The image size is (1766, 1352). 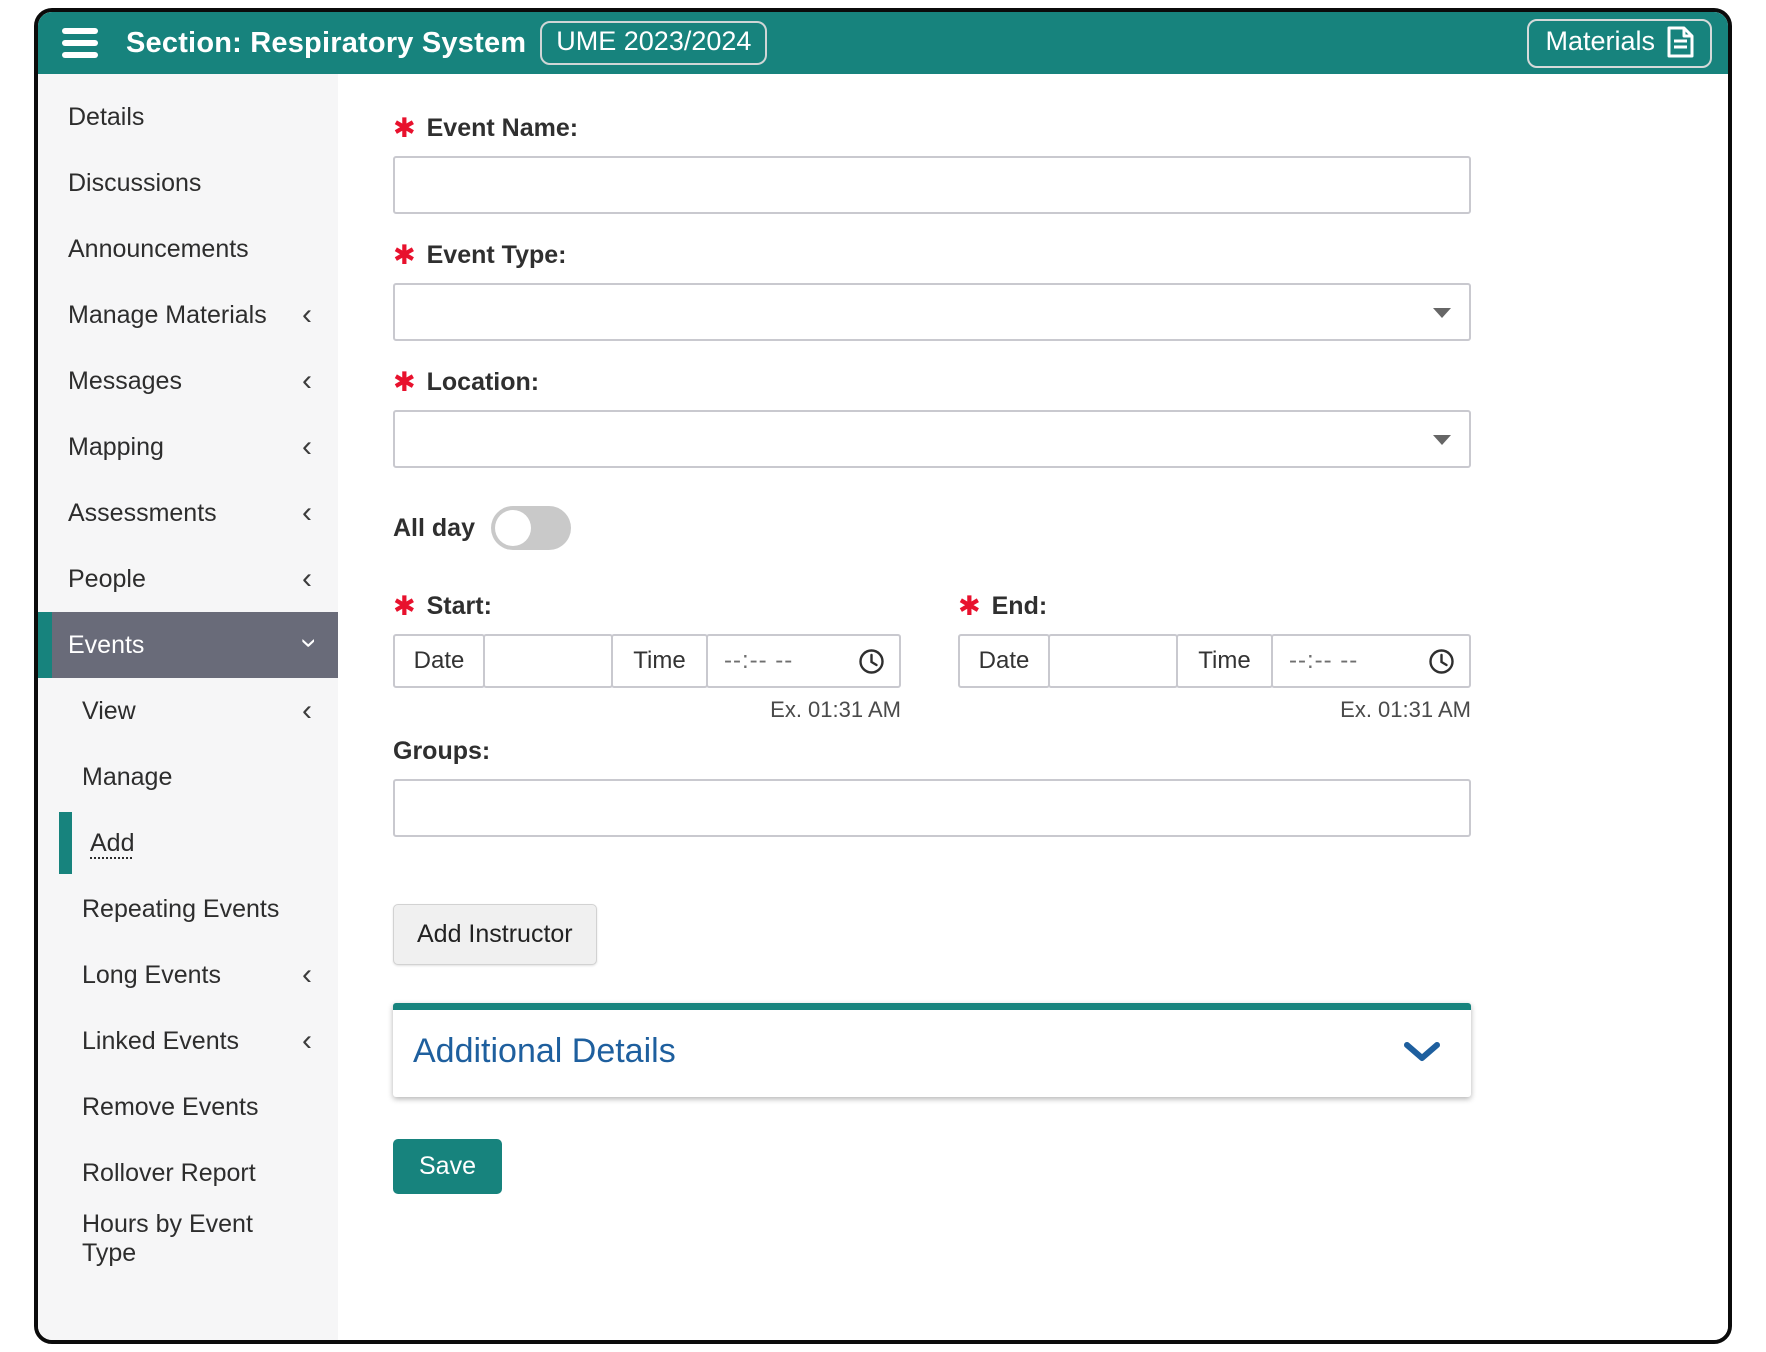 What do you see at coordinates (548, 661) in the screenshot?
I see `start-date-input` at bounding box center [548, 661].